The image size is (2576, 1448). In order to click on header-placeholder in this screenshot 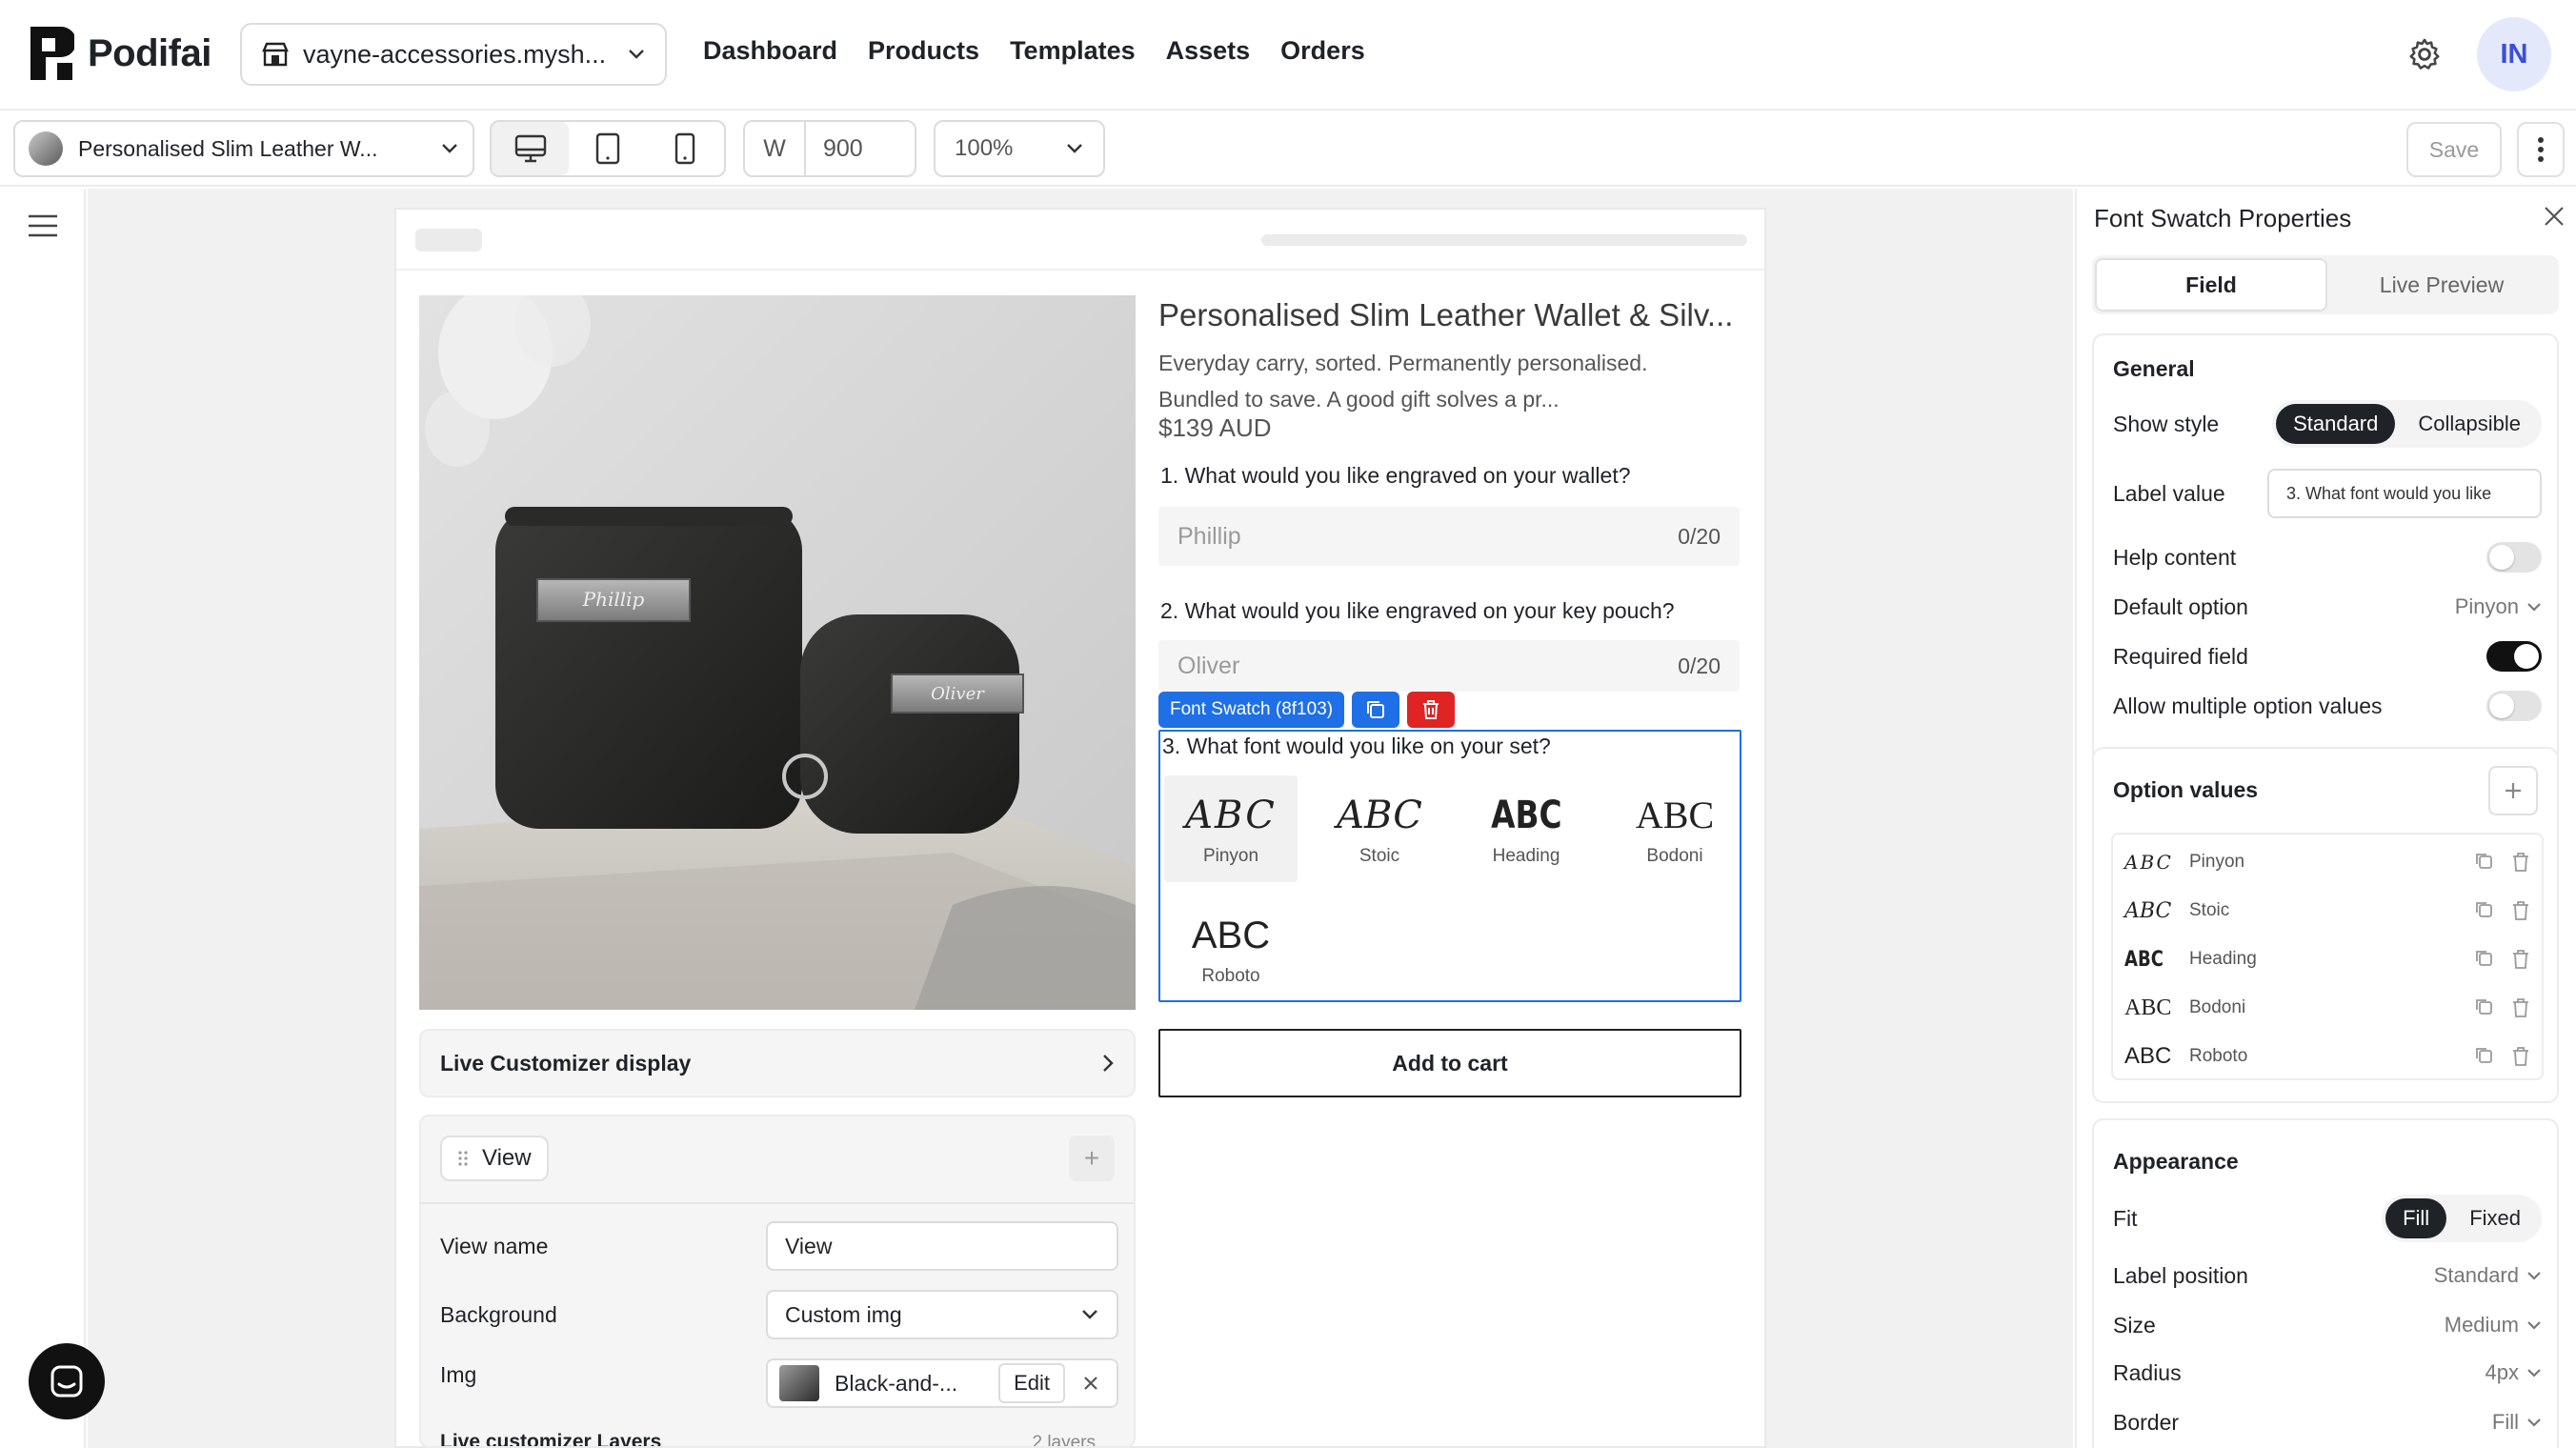, I will do `click(449, 240)`.